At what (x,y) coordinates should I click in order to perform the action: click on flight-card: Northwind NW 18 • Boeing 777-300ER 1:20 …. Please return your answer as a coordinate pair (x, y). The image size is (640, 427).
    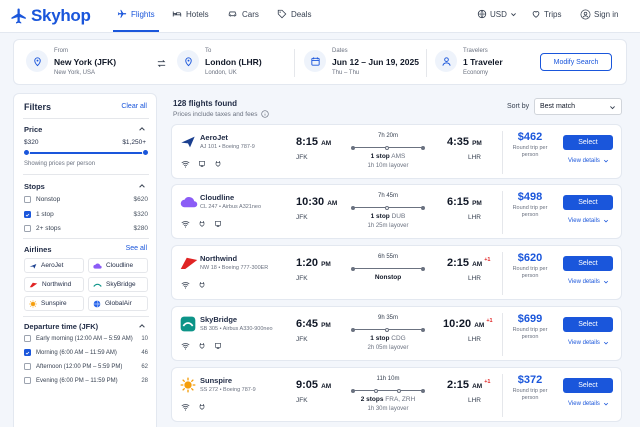
    Looking at the image, I should click on (396, 272).